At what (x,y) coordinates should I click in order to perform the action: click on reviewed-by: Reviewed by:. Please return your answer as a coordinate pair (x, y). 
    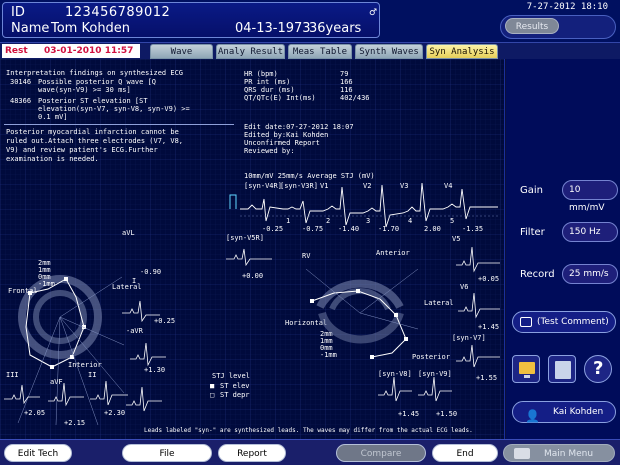
    Looking at the image, I should click on (269, 151).